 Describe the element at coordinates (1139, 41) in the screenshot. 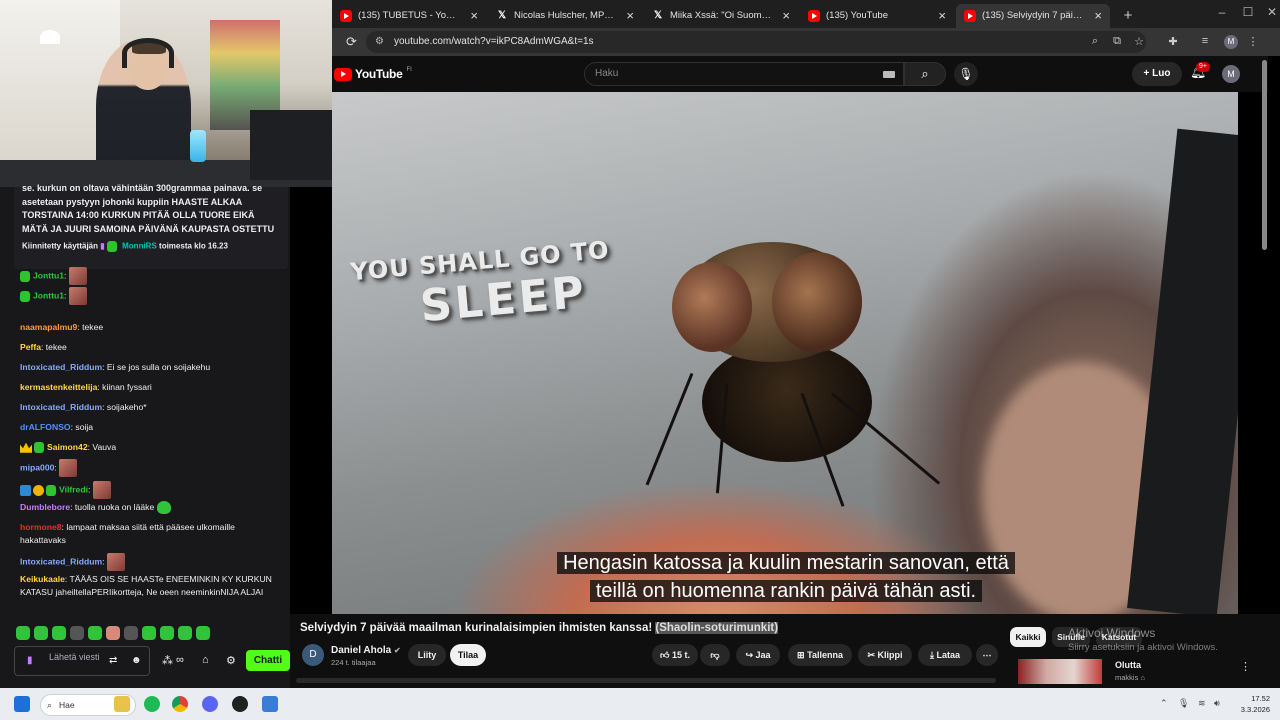

I see `bookmark-star-icon: ☆` at that location.